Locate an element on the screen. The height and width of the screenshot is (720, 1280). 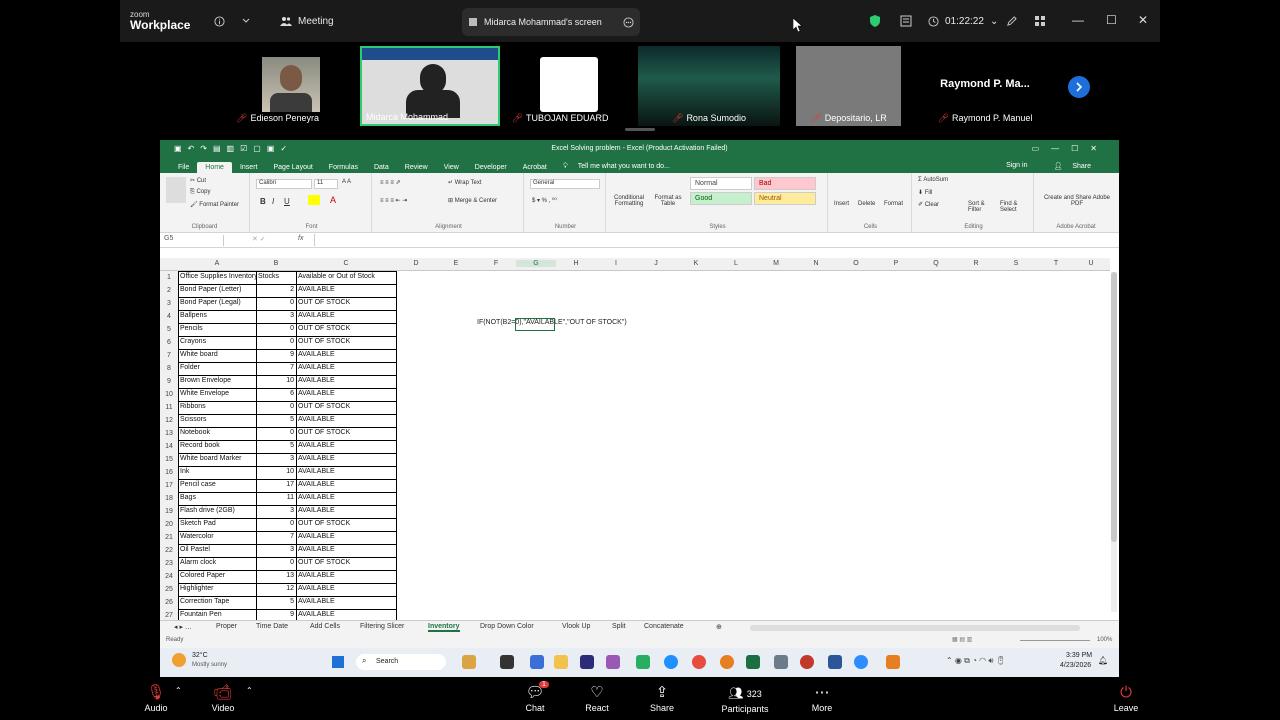
active-cell-g5 is located at coordinates (535, 324).